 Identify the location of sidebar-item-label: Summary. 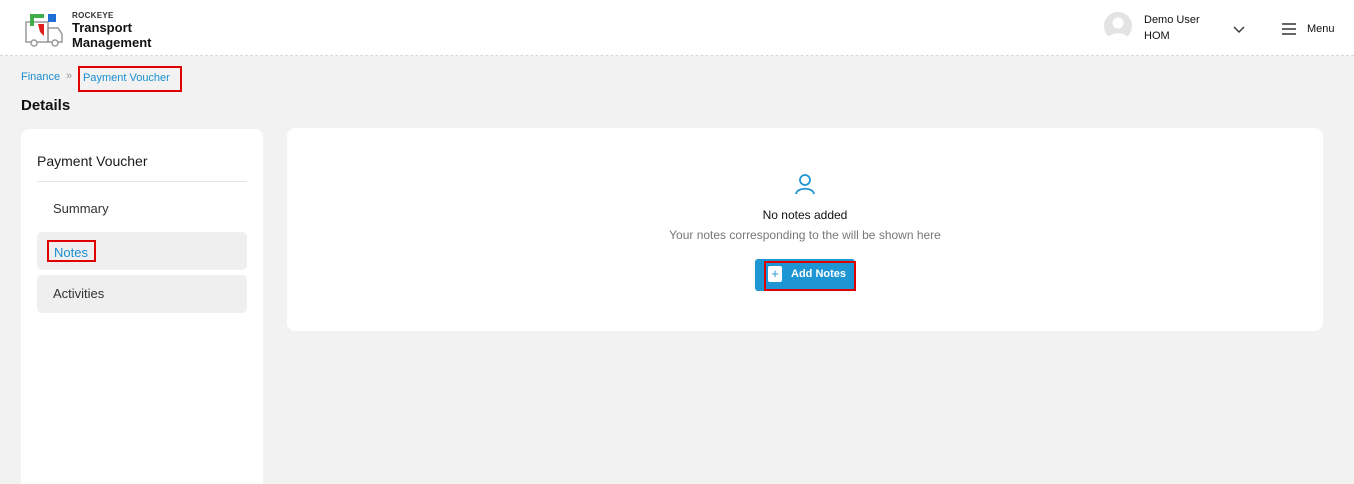
(81, 208).